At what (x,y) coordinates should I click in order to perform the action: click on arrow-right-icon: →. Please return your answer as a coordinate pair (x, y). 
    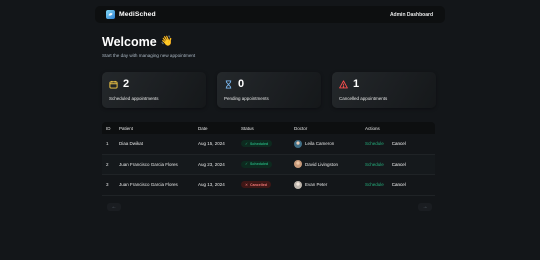
    Looking at the image, I should click on (425, 207).